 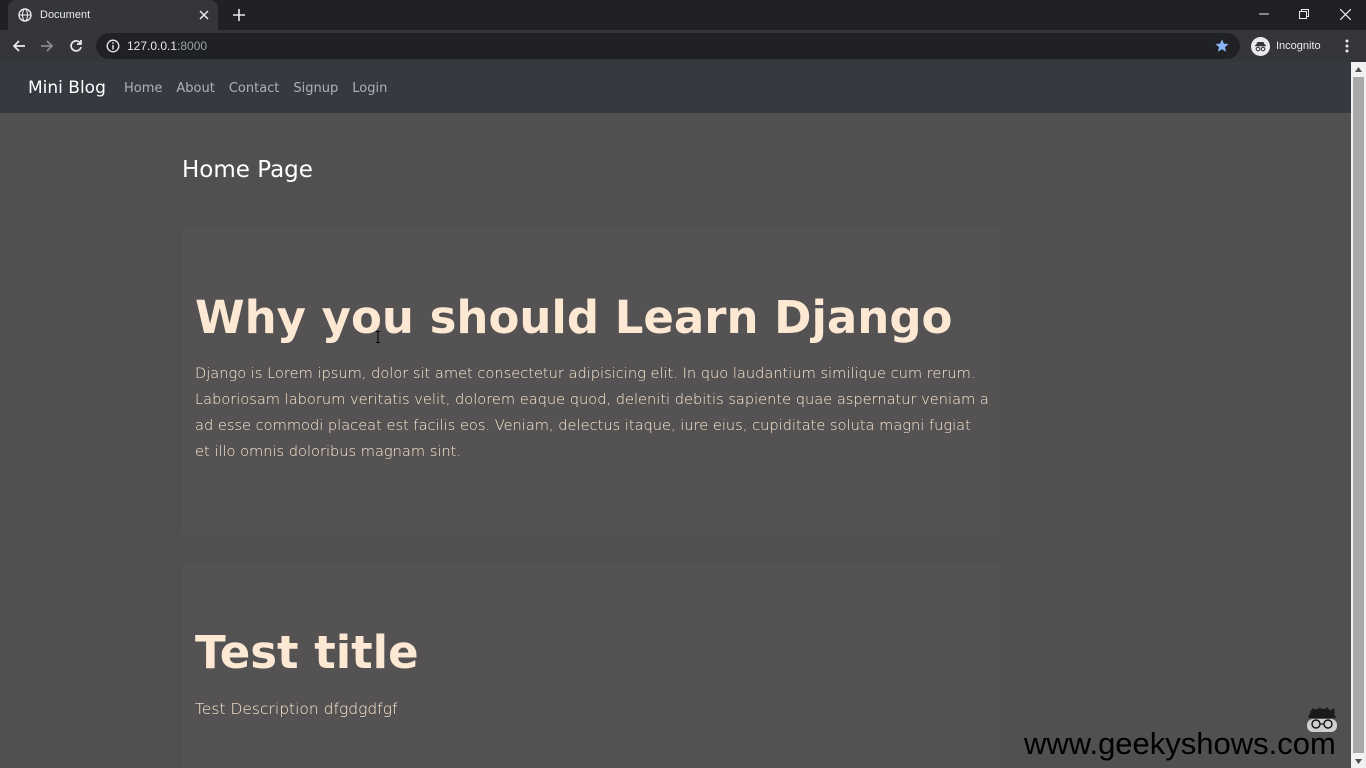 I want to click on scroll-up-icon, so click(x=1358, y=69).